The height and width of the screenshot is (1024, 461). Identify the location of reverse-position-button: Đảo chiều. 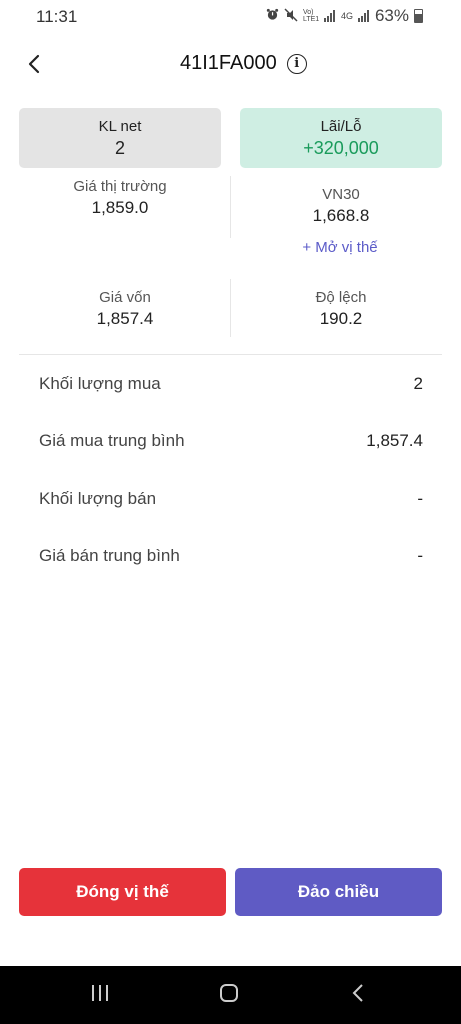
(338, 892).